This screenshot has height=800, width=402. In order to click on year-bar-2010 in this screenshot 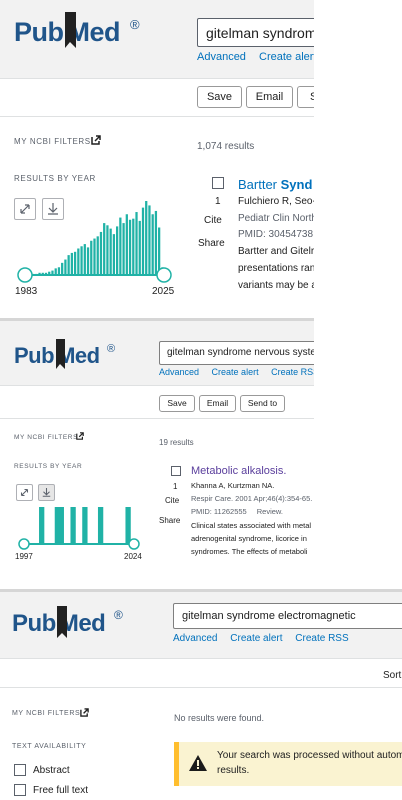, I will do `click(114, 254)`.